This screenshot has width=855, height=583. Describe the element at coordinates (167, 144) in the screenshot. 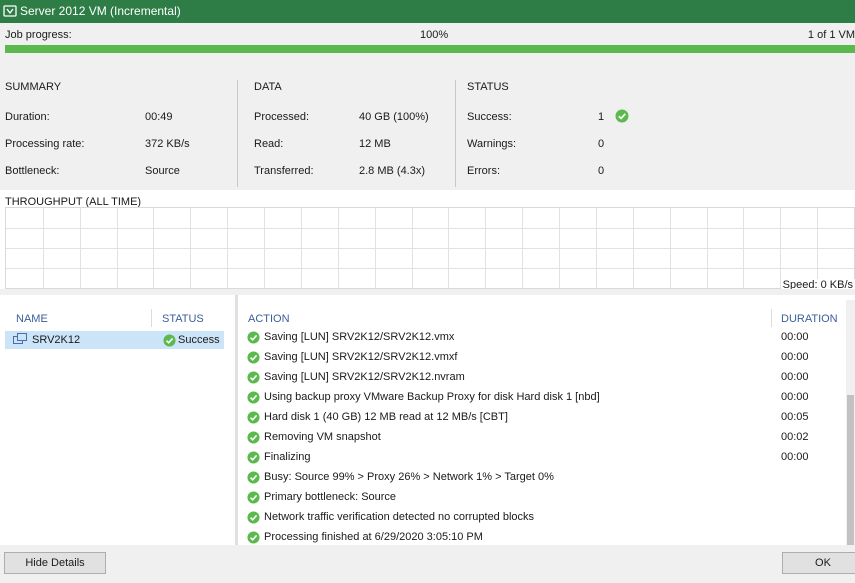

I see `processing-rate-value: 372 KB/s` at that location.